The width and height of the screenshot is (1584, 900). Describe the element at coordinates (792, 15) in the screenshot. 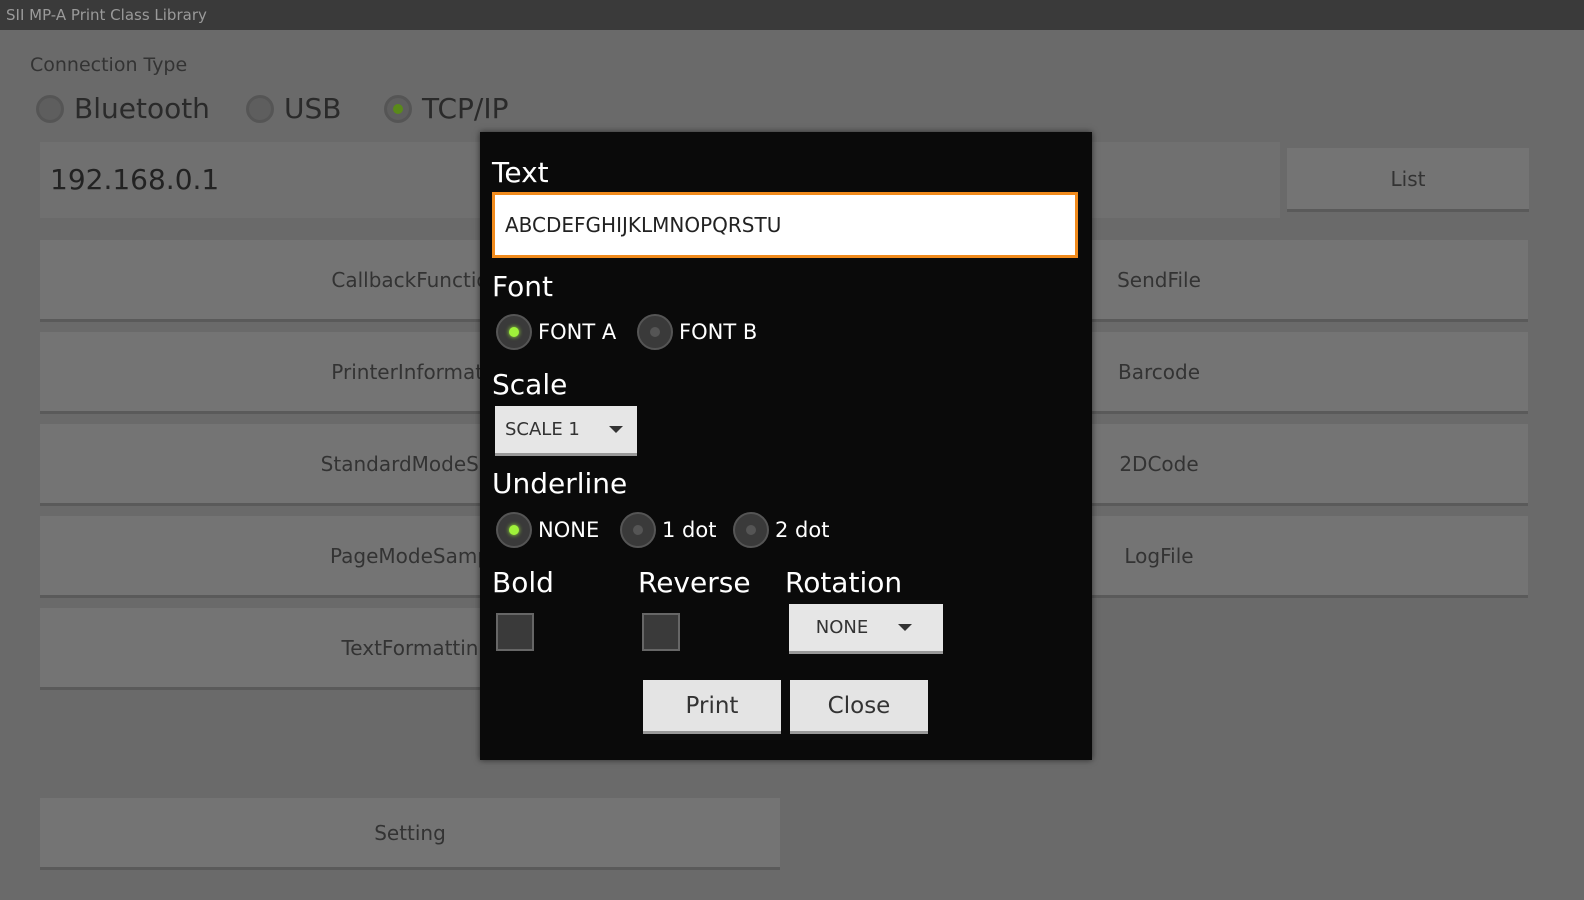

I see `app-title-bar: SII MP-A Print Class Library` at that location.